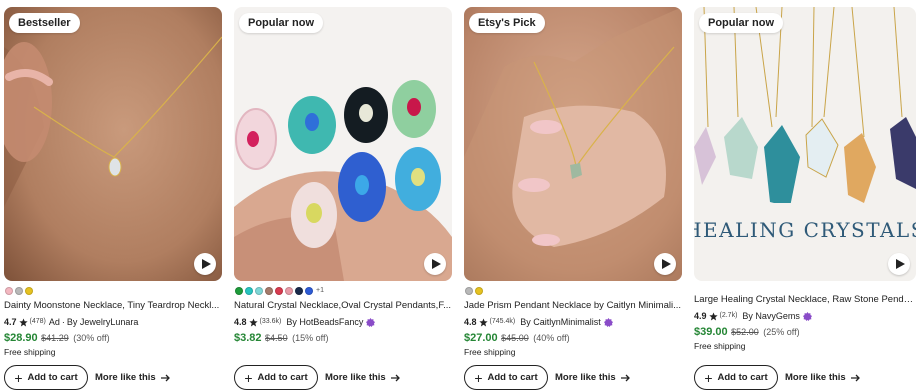  What do you see at coordinates (507, 23) in the screenshot?
I see `badge: Etsy's Pick` at bounding box center [507, 23].